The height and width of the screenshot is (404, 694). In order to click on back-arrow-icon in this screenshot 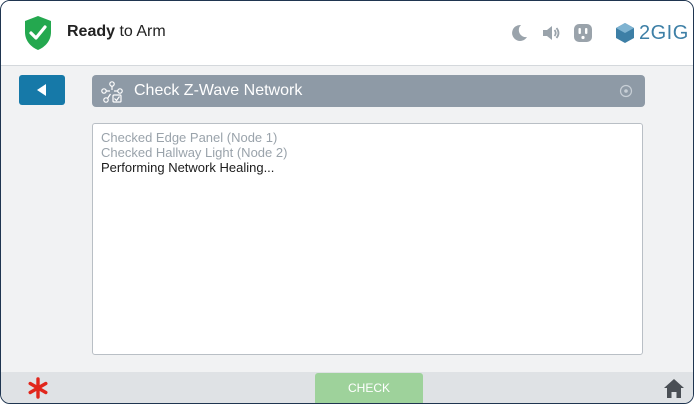, I will do `click(41, 90)`.